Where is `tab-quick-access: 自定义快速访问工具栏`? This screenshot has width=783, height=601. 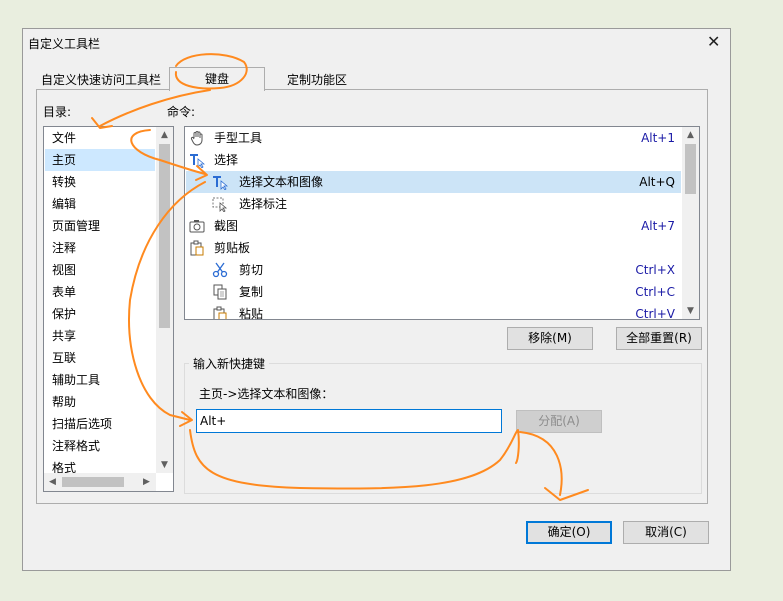
tab-quick-access: 自定义快速访问工具栏 is located at coordinates (101, 80).